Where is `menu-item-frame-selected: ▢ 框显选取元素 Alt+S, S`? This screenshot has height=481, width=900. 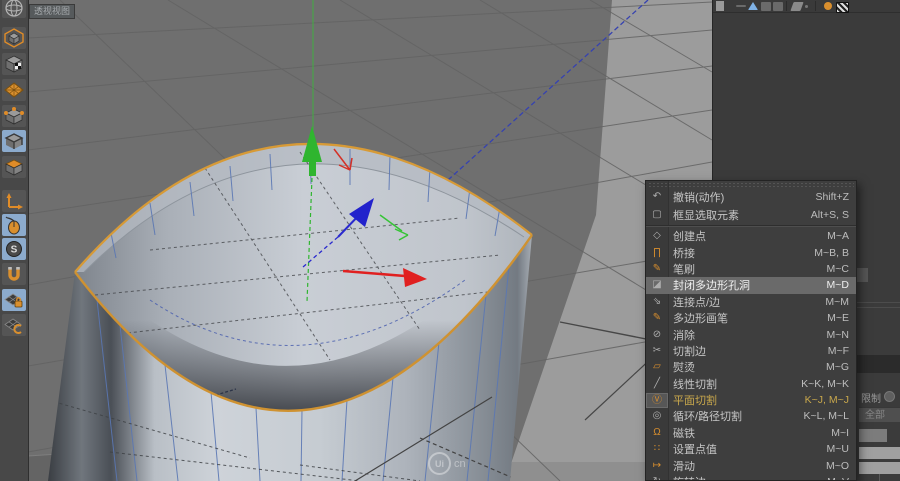 menu-item-frame-selected: ▢ 框显选取元素 Alt+S, S is located at coordinates (751, 215).